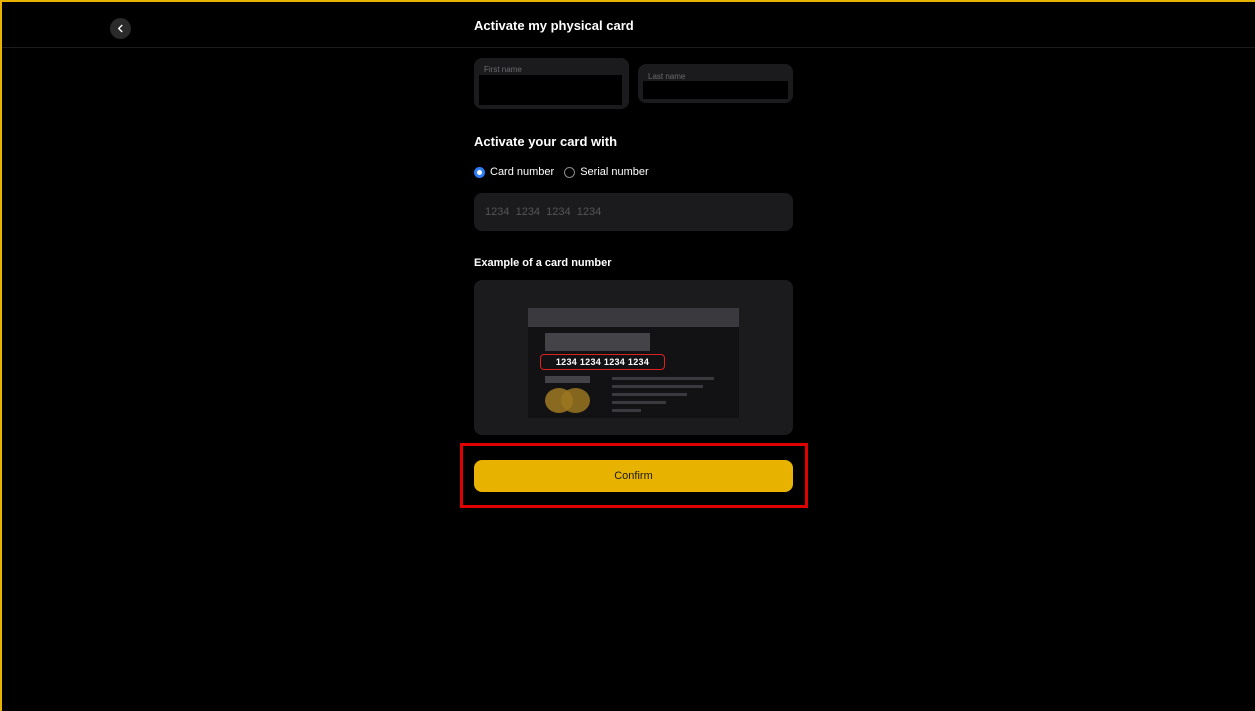  I want to click on magnetic-stripe, so click(633, 317).